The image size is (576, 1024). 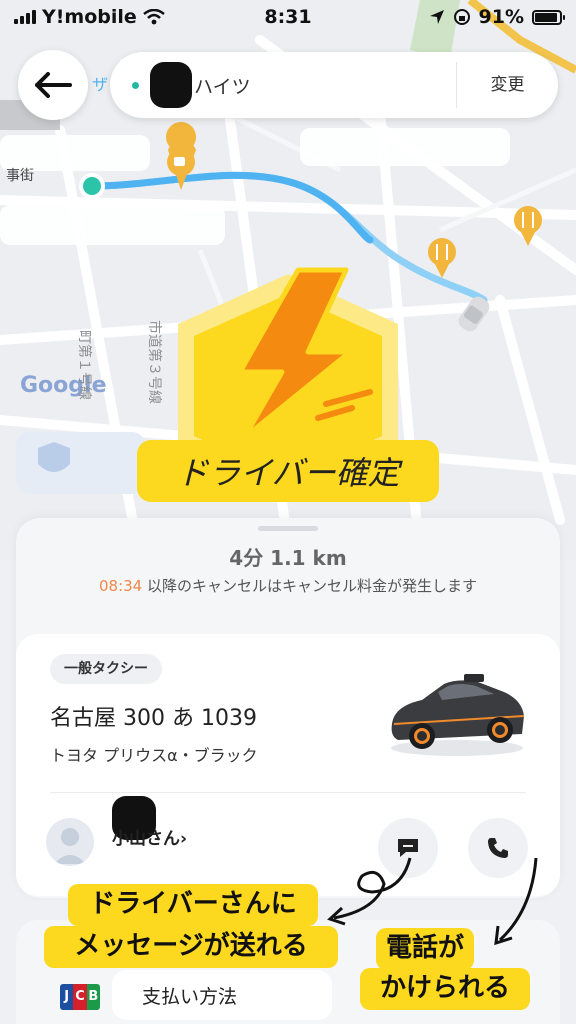 I want to click on battery-icon, so click(x=548, y=17).